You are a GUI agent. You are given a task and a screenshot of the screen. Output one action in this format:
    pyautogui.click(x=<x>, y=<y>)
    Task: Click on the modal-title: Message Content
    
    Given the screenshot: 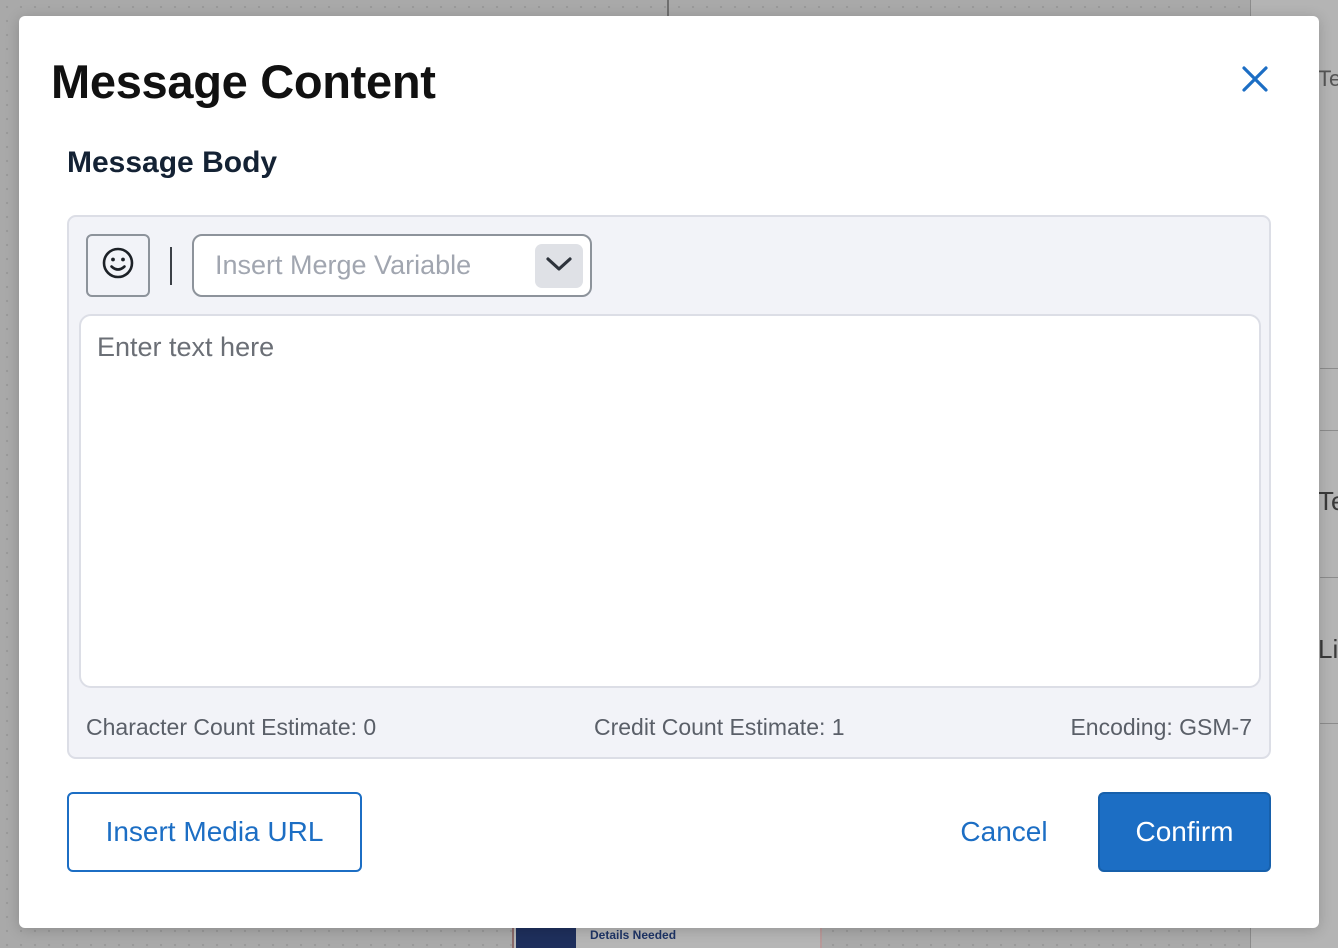 What is the action you would take?
    pyautogui.click(x=243, y=81)
    